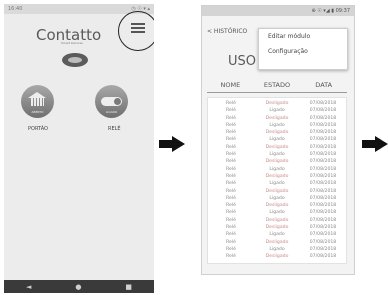  I want to click on home-nav-button: ●, so click(78, 287).